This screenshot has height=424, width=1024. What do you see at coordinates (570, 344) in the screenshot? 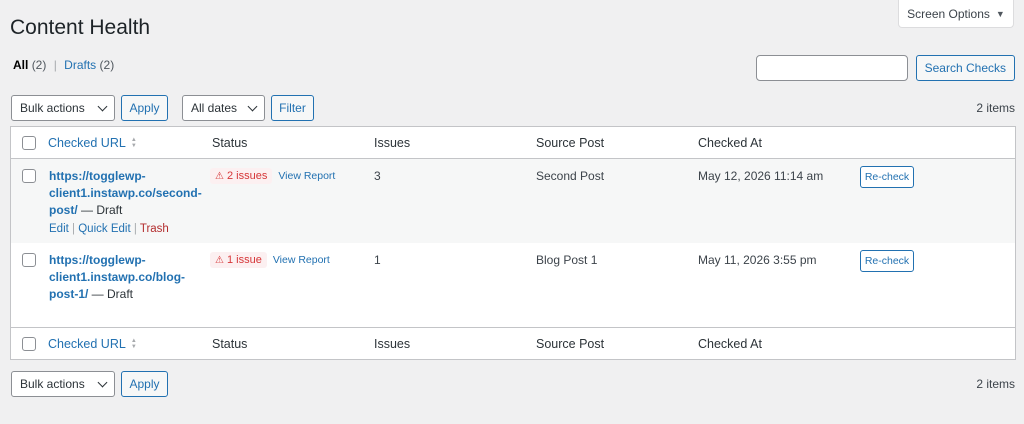
I see `column-source-post-footer: Source Post` at bounding box center [570, 344].